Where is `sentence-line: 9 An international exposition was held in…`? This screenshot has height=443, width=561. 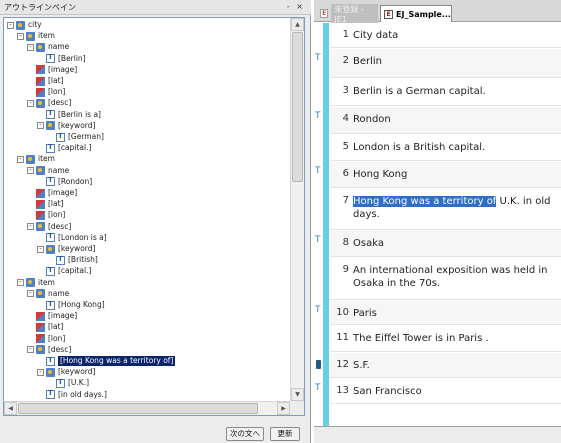 sentence-line: 9 An international exposition was held in… is located at coordinates (445, 279).